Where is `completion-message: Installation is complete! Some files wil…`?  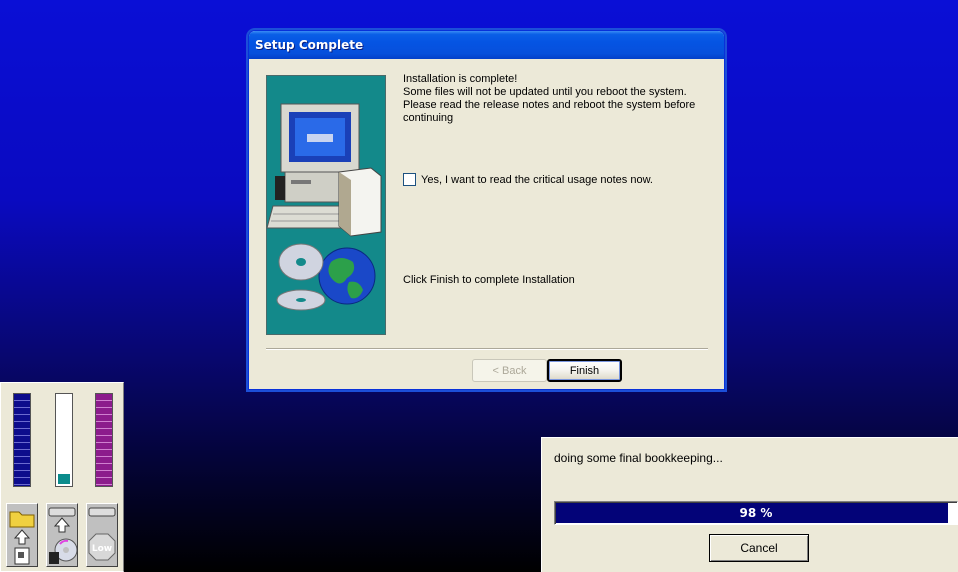
completion-message: Installation is complete! Some files wil… is located at coordinates (553, 99).